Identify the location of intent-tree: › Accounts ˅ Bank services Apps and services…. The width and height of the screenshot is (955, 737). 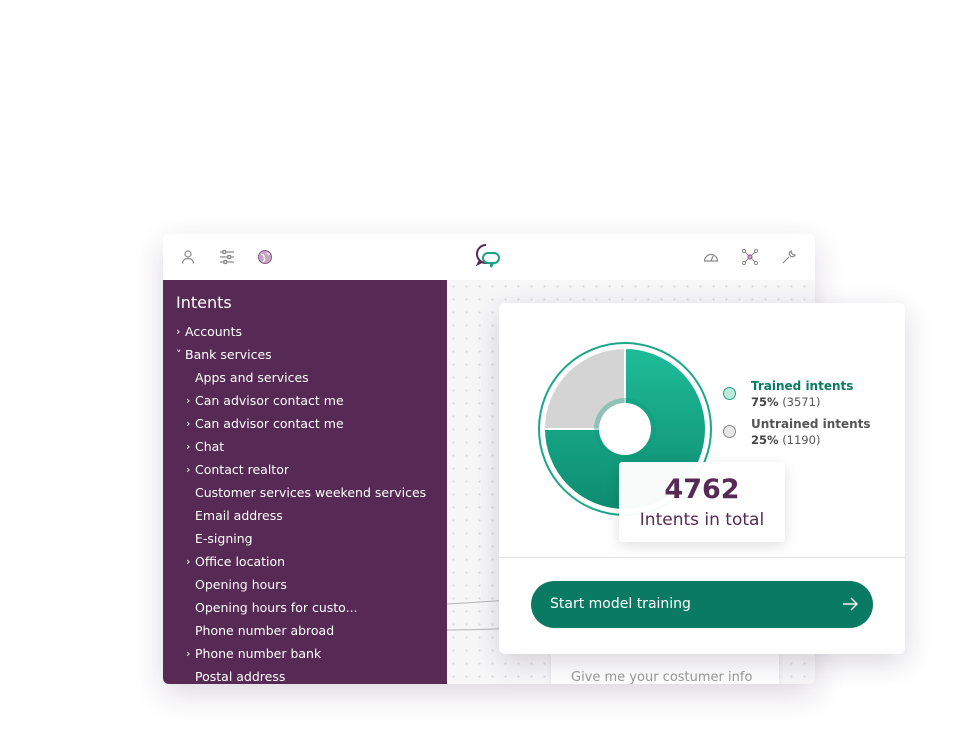
(305, 502).